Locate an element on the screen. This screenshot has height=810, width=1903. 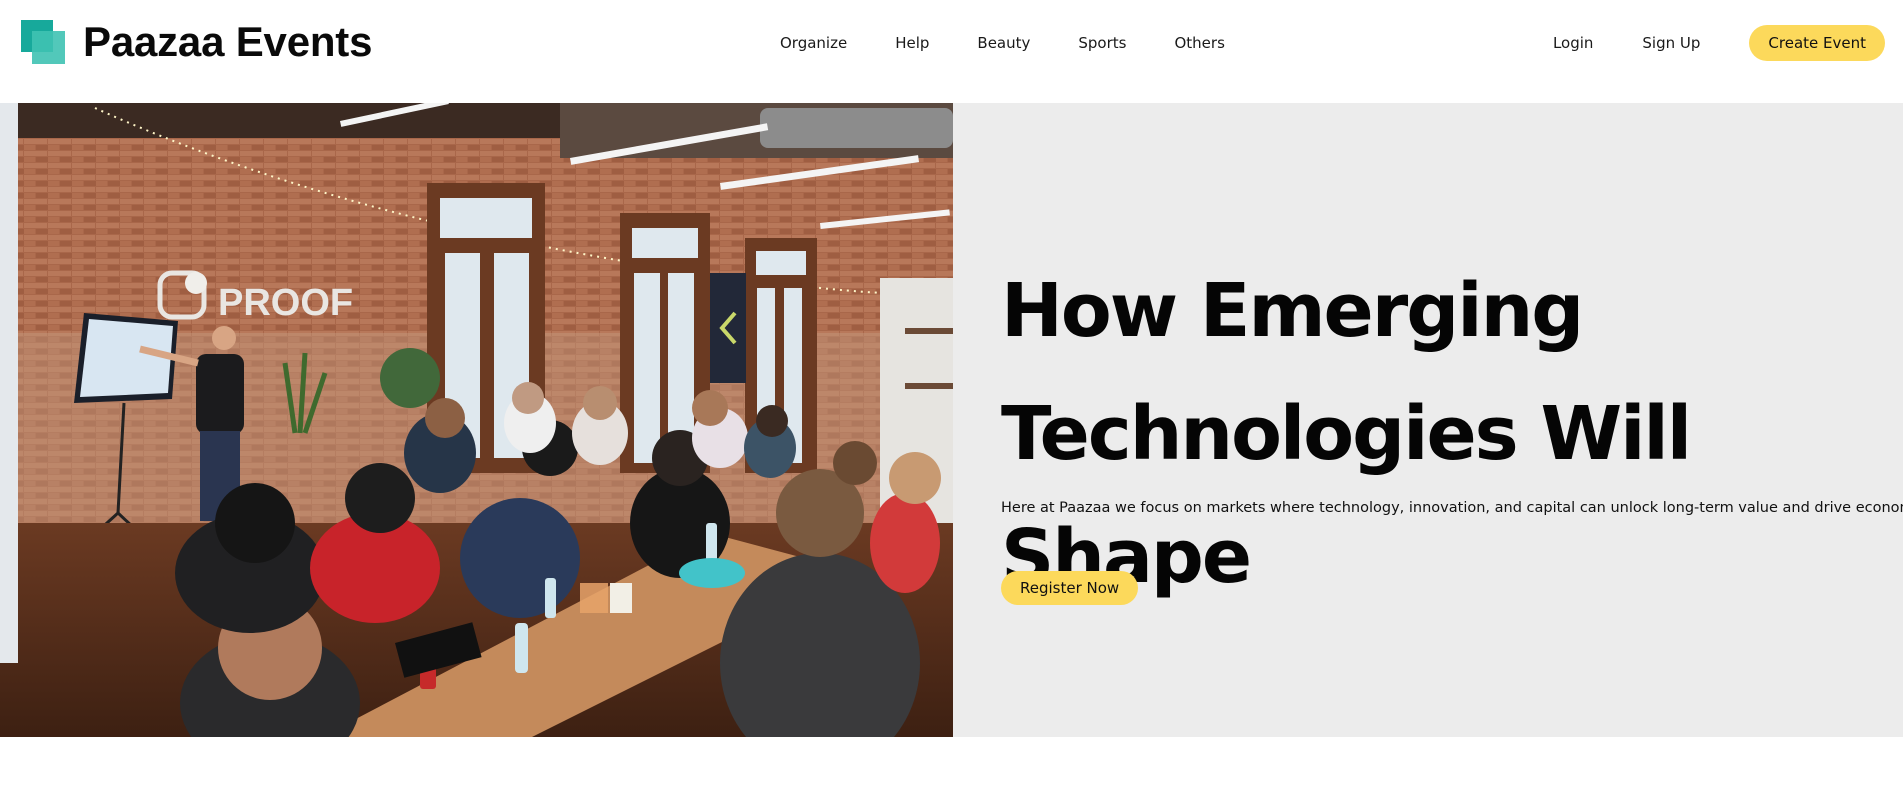
nav-link-others: Others is located at coordinates (1199, 43).